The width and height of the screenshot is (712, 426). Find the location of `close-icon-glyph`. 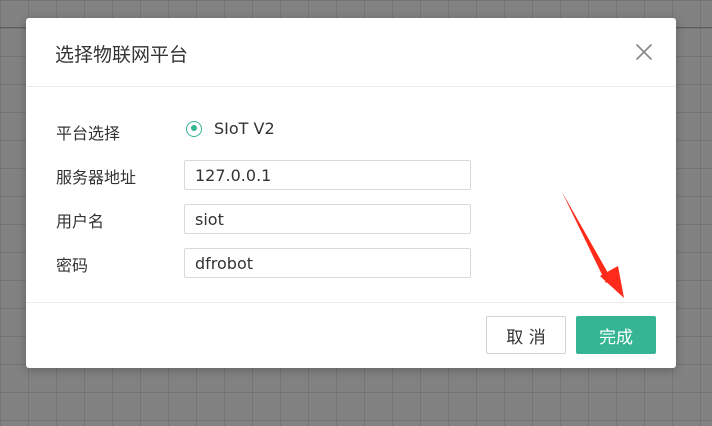

close-icon-glyph is located at coordinates (644, 52).